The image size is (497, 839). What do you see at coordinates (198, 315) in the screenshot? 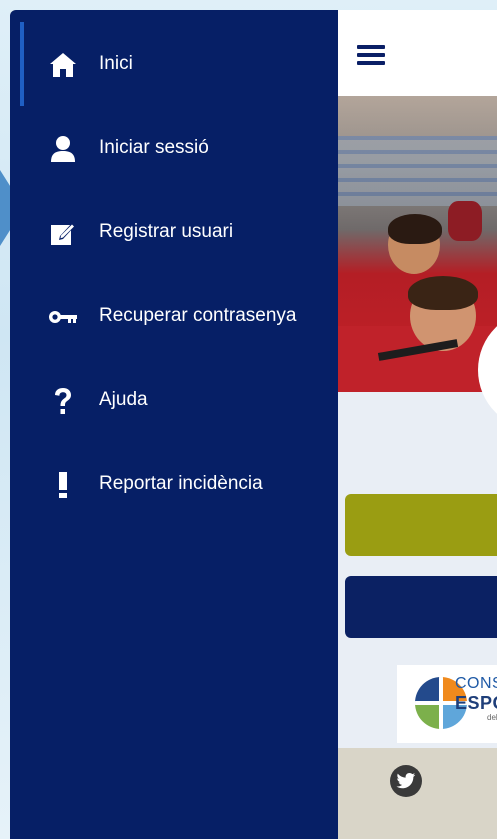
I see `menu-item-label: Recuperar contrasenya` at bounding box center [198, 315].